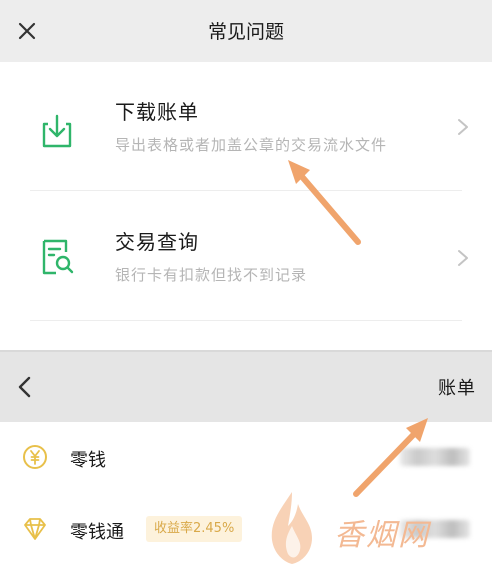 This screenshot has width=492, height=579. I want to click on watermark-text: 香烟网, so click(382, 535).